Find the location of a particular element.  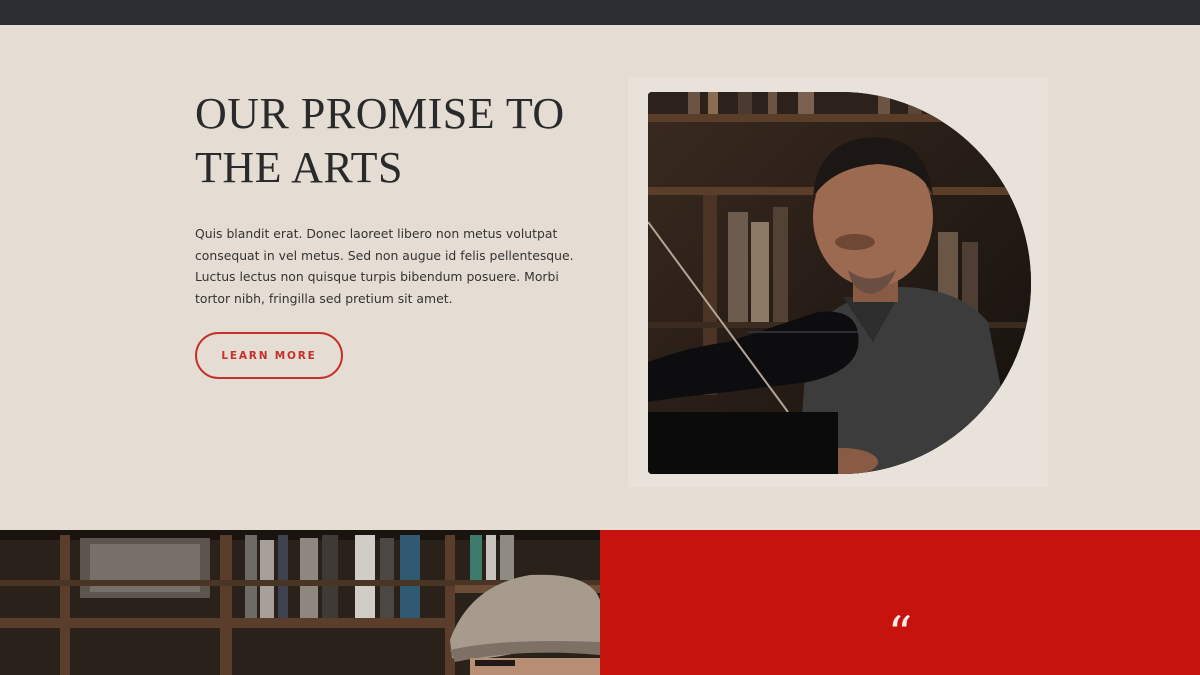

learn-more-button: LEARN MORE is located at coordinates (269, 355).